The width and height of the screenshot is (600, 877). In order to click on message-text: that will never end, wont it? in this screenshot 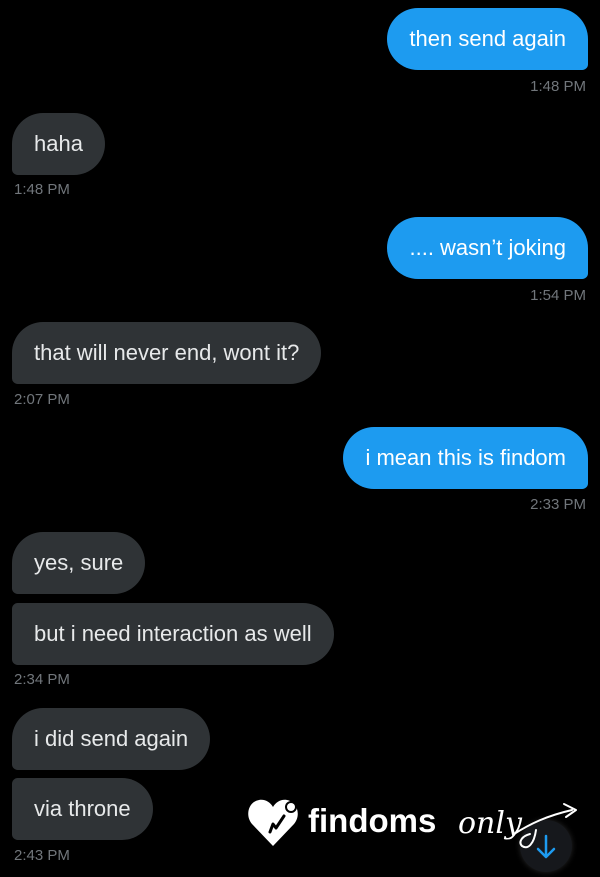, I will do `click(167, 352)`.